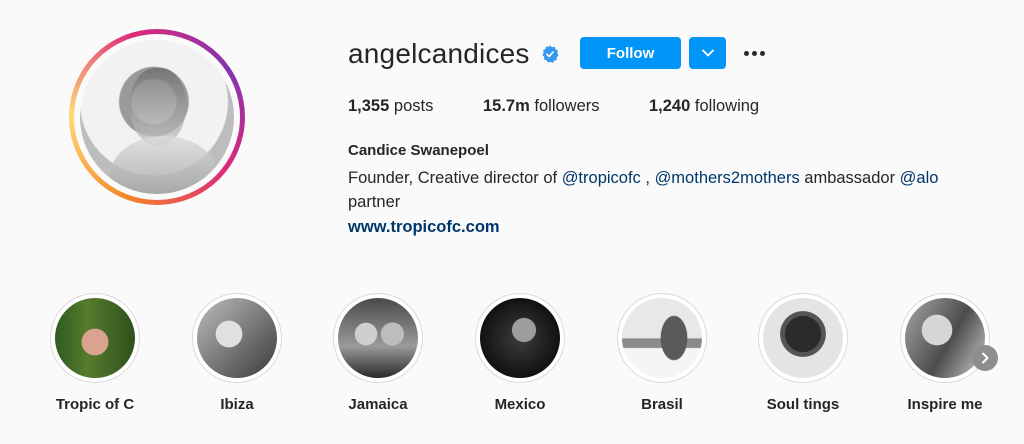 The height and width of the screenshot is (444, 1024). What do you see at coordinates (727, 178) in the screenshot?
I see `mention-mothers2mothers: @mothers2mothers` at bounding box center [727, 178].